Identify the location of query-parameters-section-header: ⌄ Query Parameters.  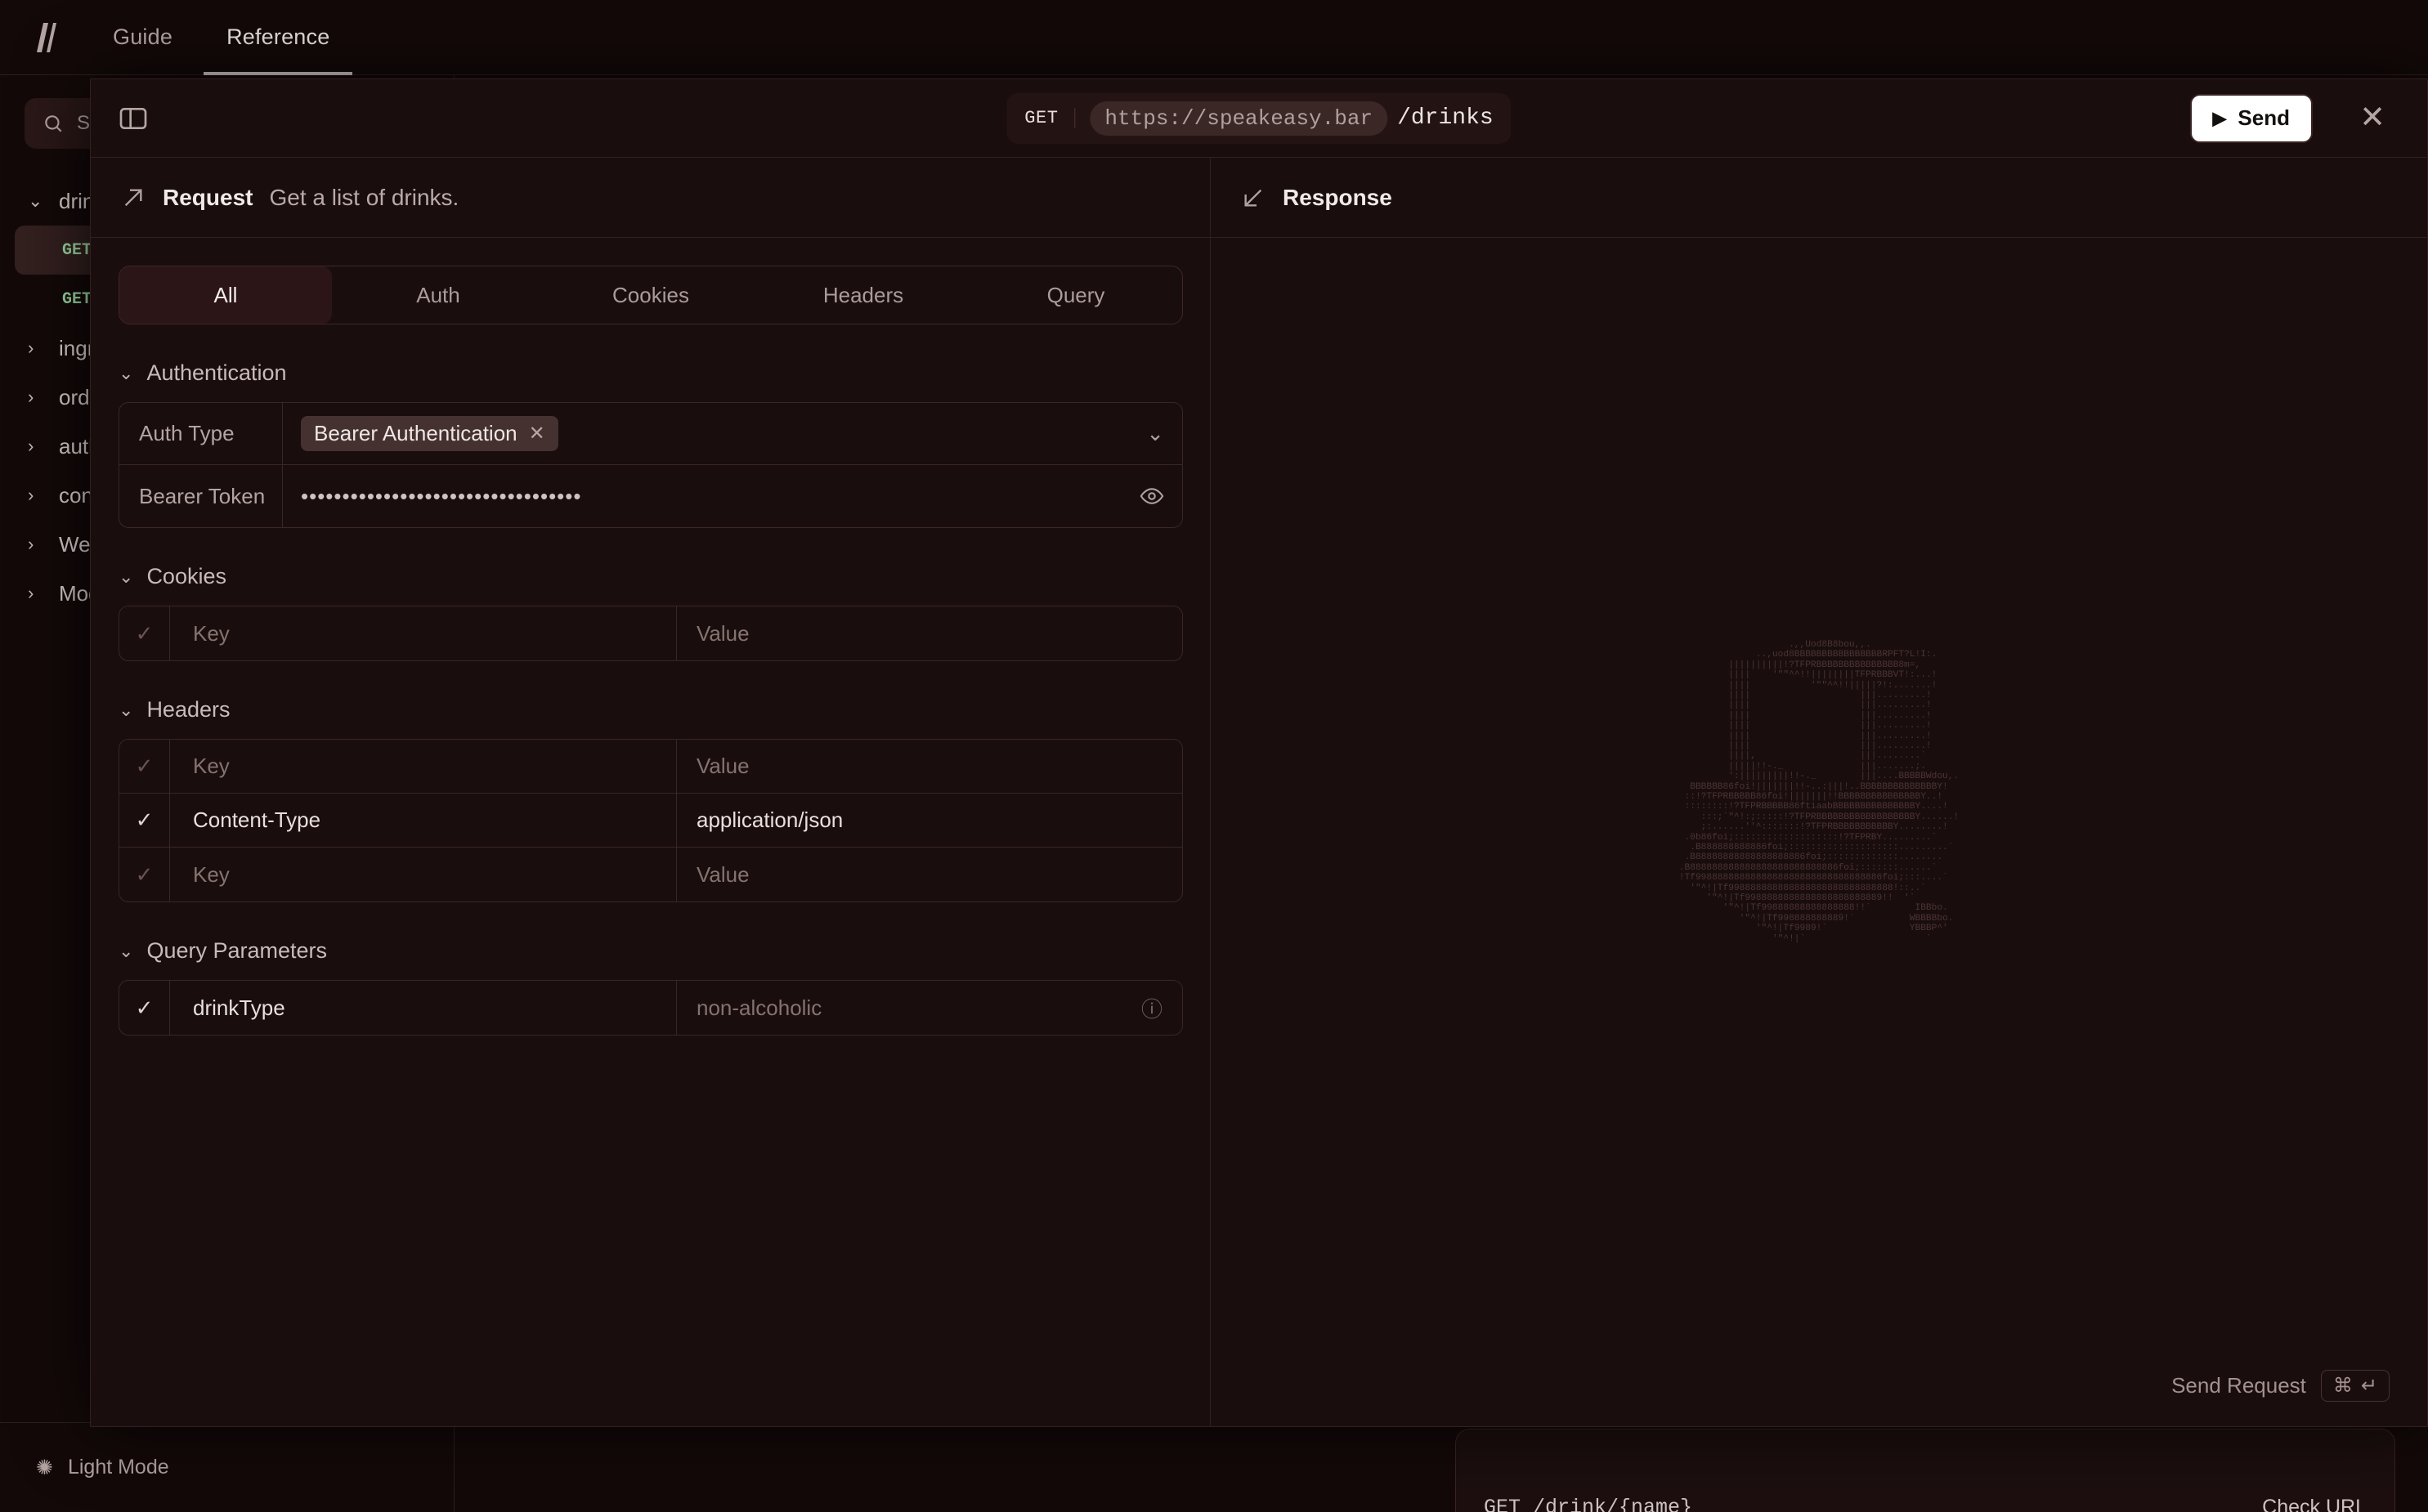
(650, 951).